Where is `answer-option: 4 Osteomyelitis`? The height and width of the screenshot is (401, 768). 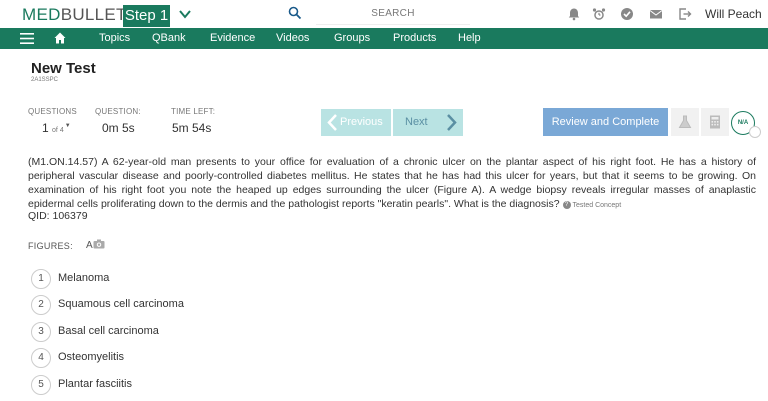
answer-option: 4 Osteomyelitis is located at coordinates (231, 358).